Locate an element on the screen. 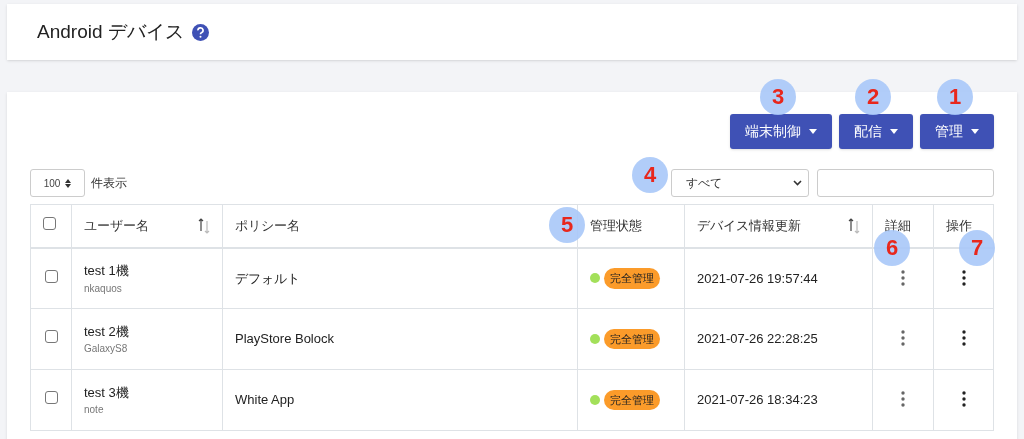 This screenshot has height=439, width=1024. search-field is located at coordinates (905, 183).